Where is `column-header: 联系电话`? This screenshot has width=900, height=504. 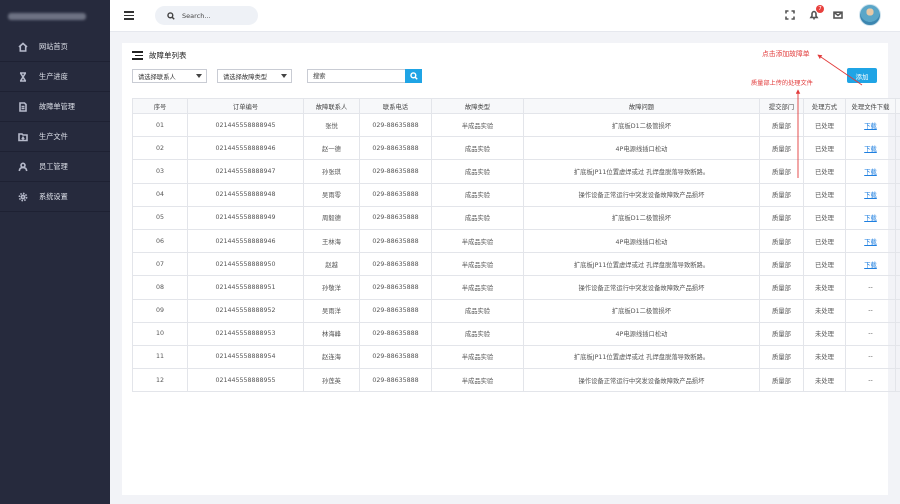 column-header: 联系电话 is located at coordinates (395, 106).